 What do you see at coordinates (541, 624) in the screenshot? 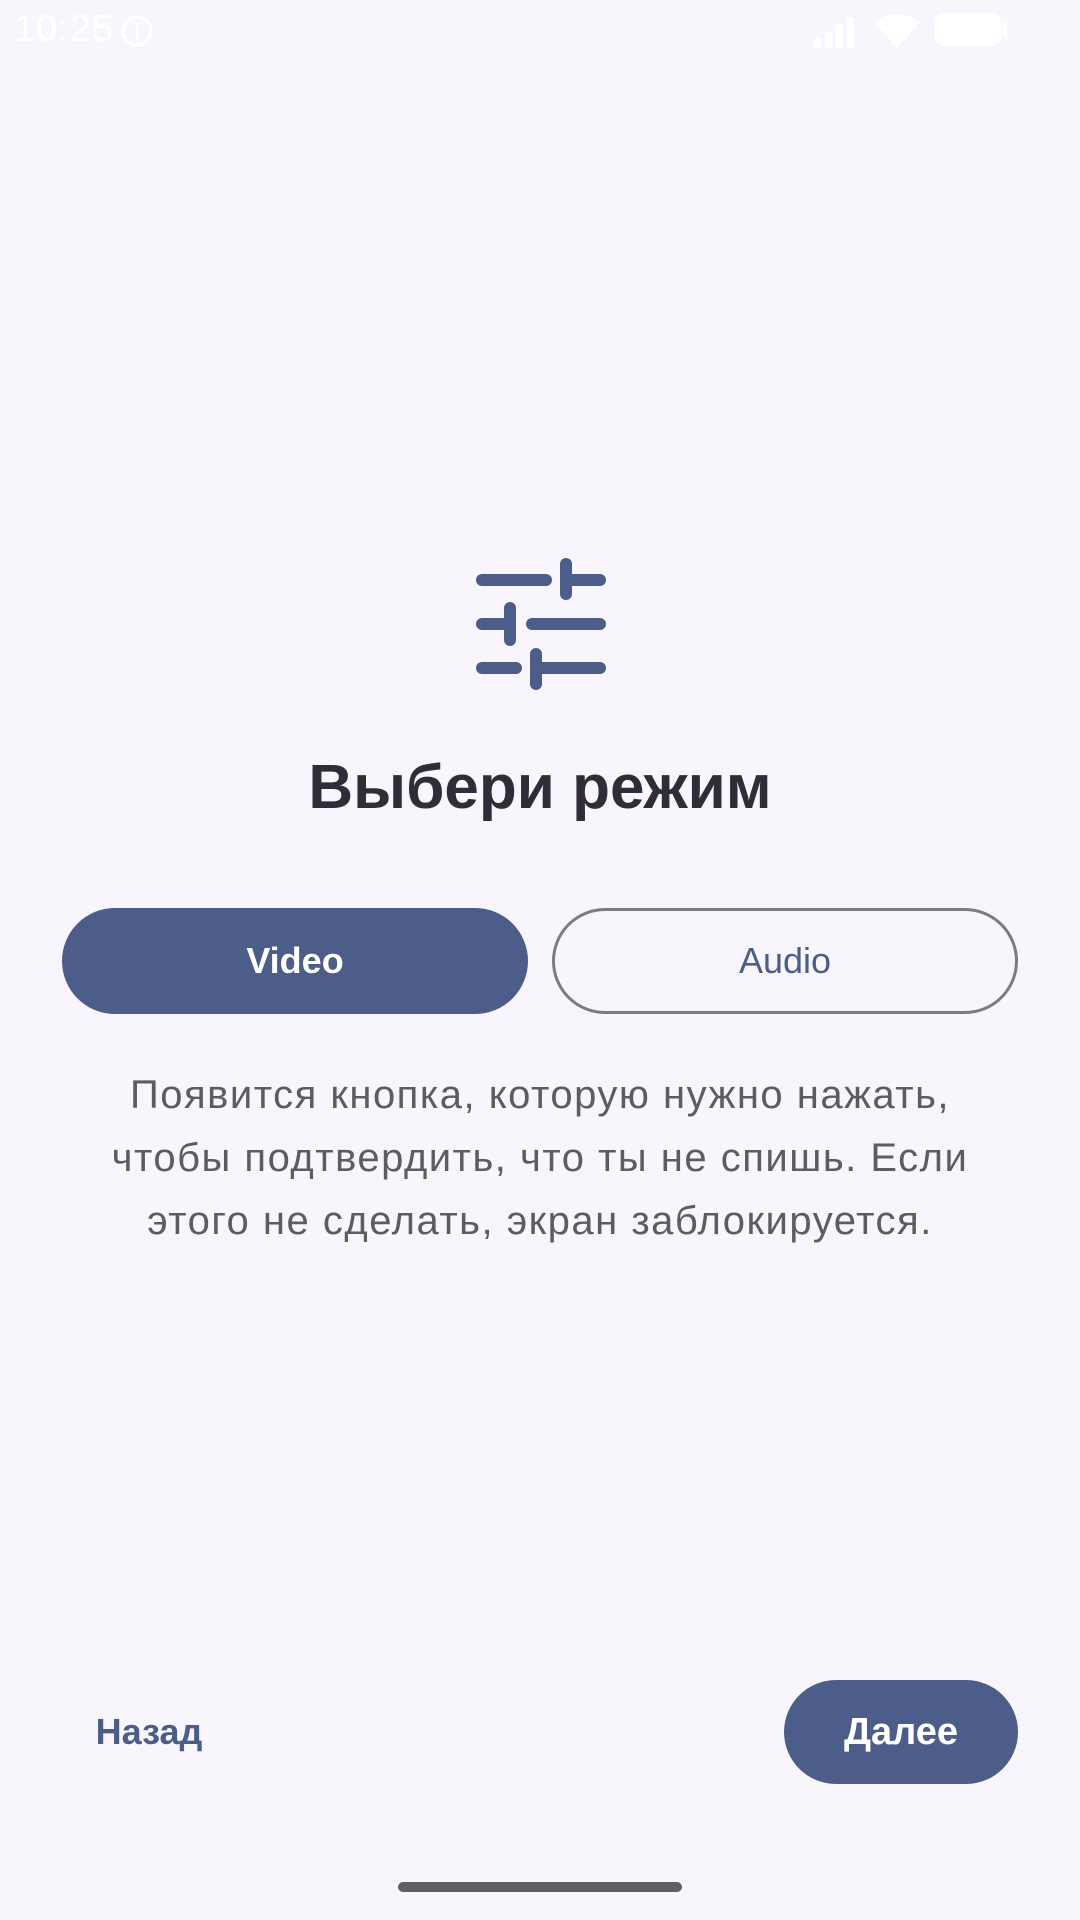
I see `tune-icon` at bounding box center [541, 624].